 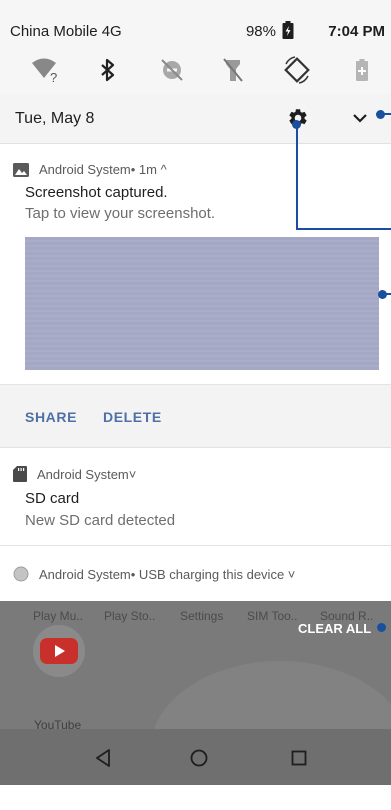 I want to click on notification-title: SD card, so click(x=52, y=498).